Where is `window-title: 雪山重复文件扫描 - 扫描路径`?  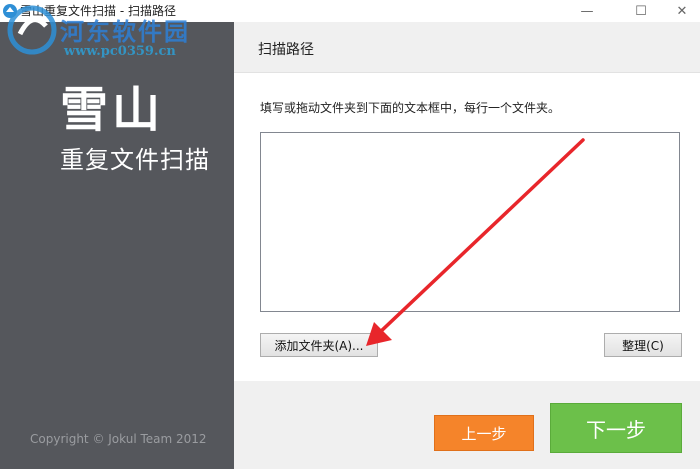 window-title: 雪山重复文件扫描 - 扫描路径 is located at coordinates (98, 11).